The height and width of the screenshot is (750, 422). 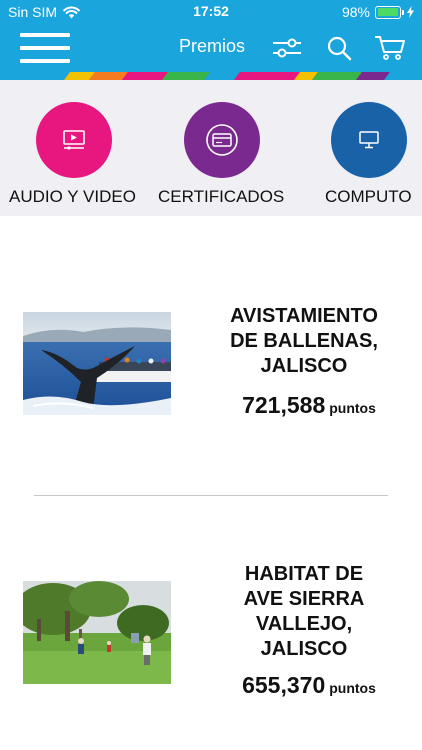 I want to click on filter-icon, so click(x=287, y=48).